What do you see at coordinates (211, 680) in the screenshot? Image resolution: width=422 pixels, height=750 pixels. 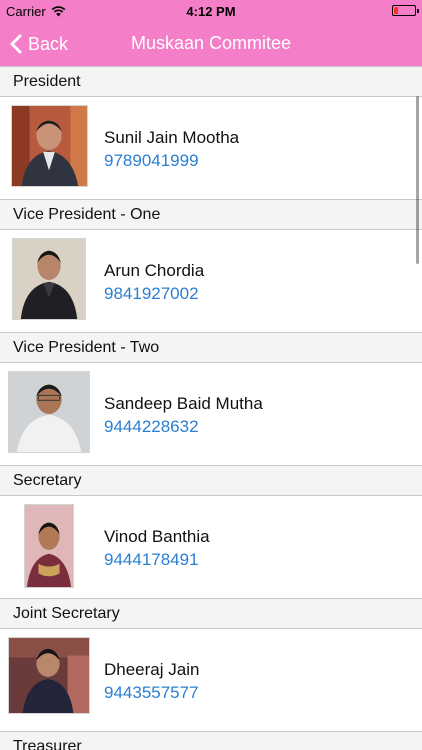 I see `member-row-joint-secretary: Dheeraj Jain 9443557577` at bounding box center [211, 680].